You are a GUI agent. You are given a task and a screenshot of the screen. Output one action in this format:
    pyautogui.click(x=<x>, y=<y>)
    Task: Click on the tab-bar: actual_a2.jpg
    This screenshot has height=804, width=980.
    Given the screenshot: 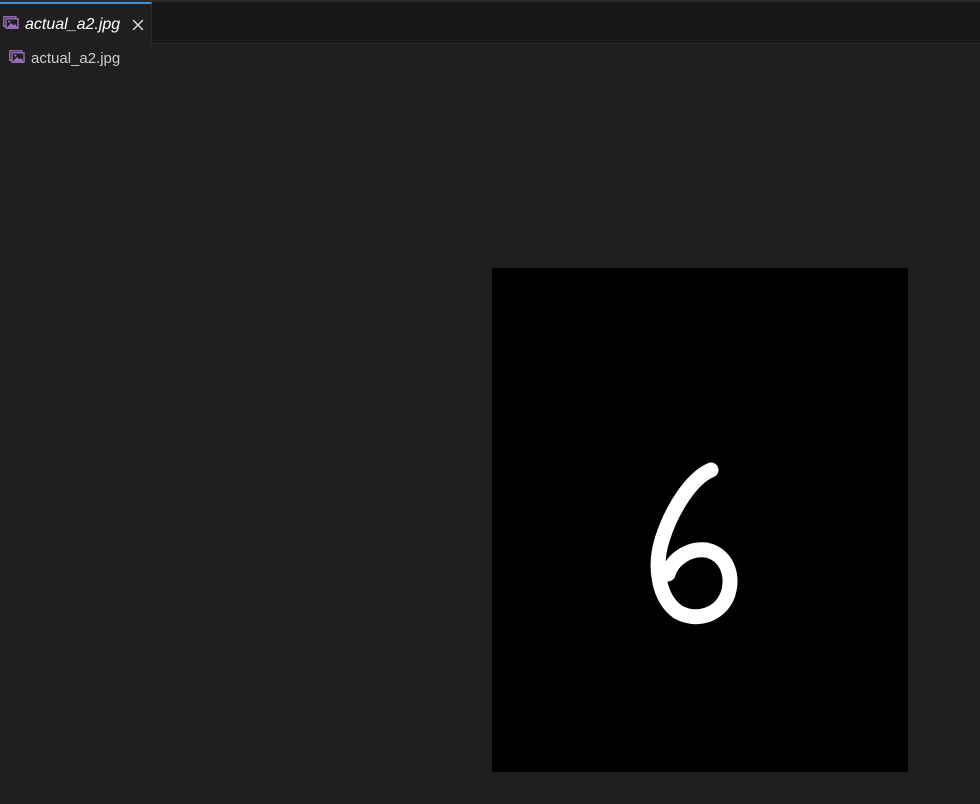 What is the action you would take?
    pyautogui.click(x=490, y=22)
    